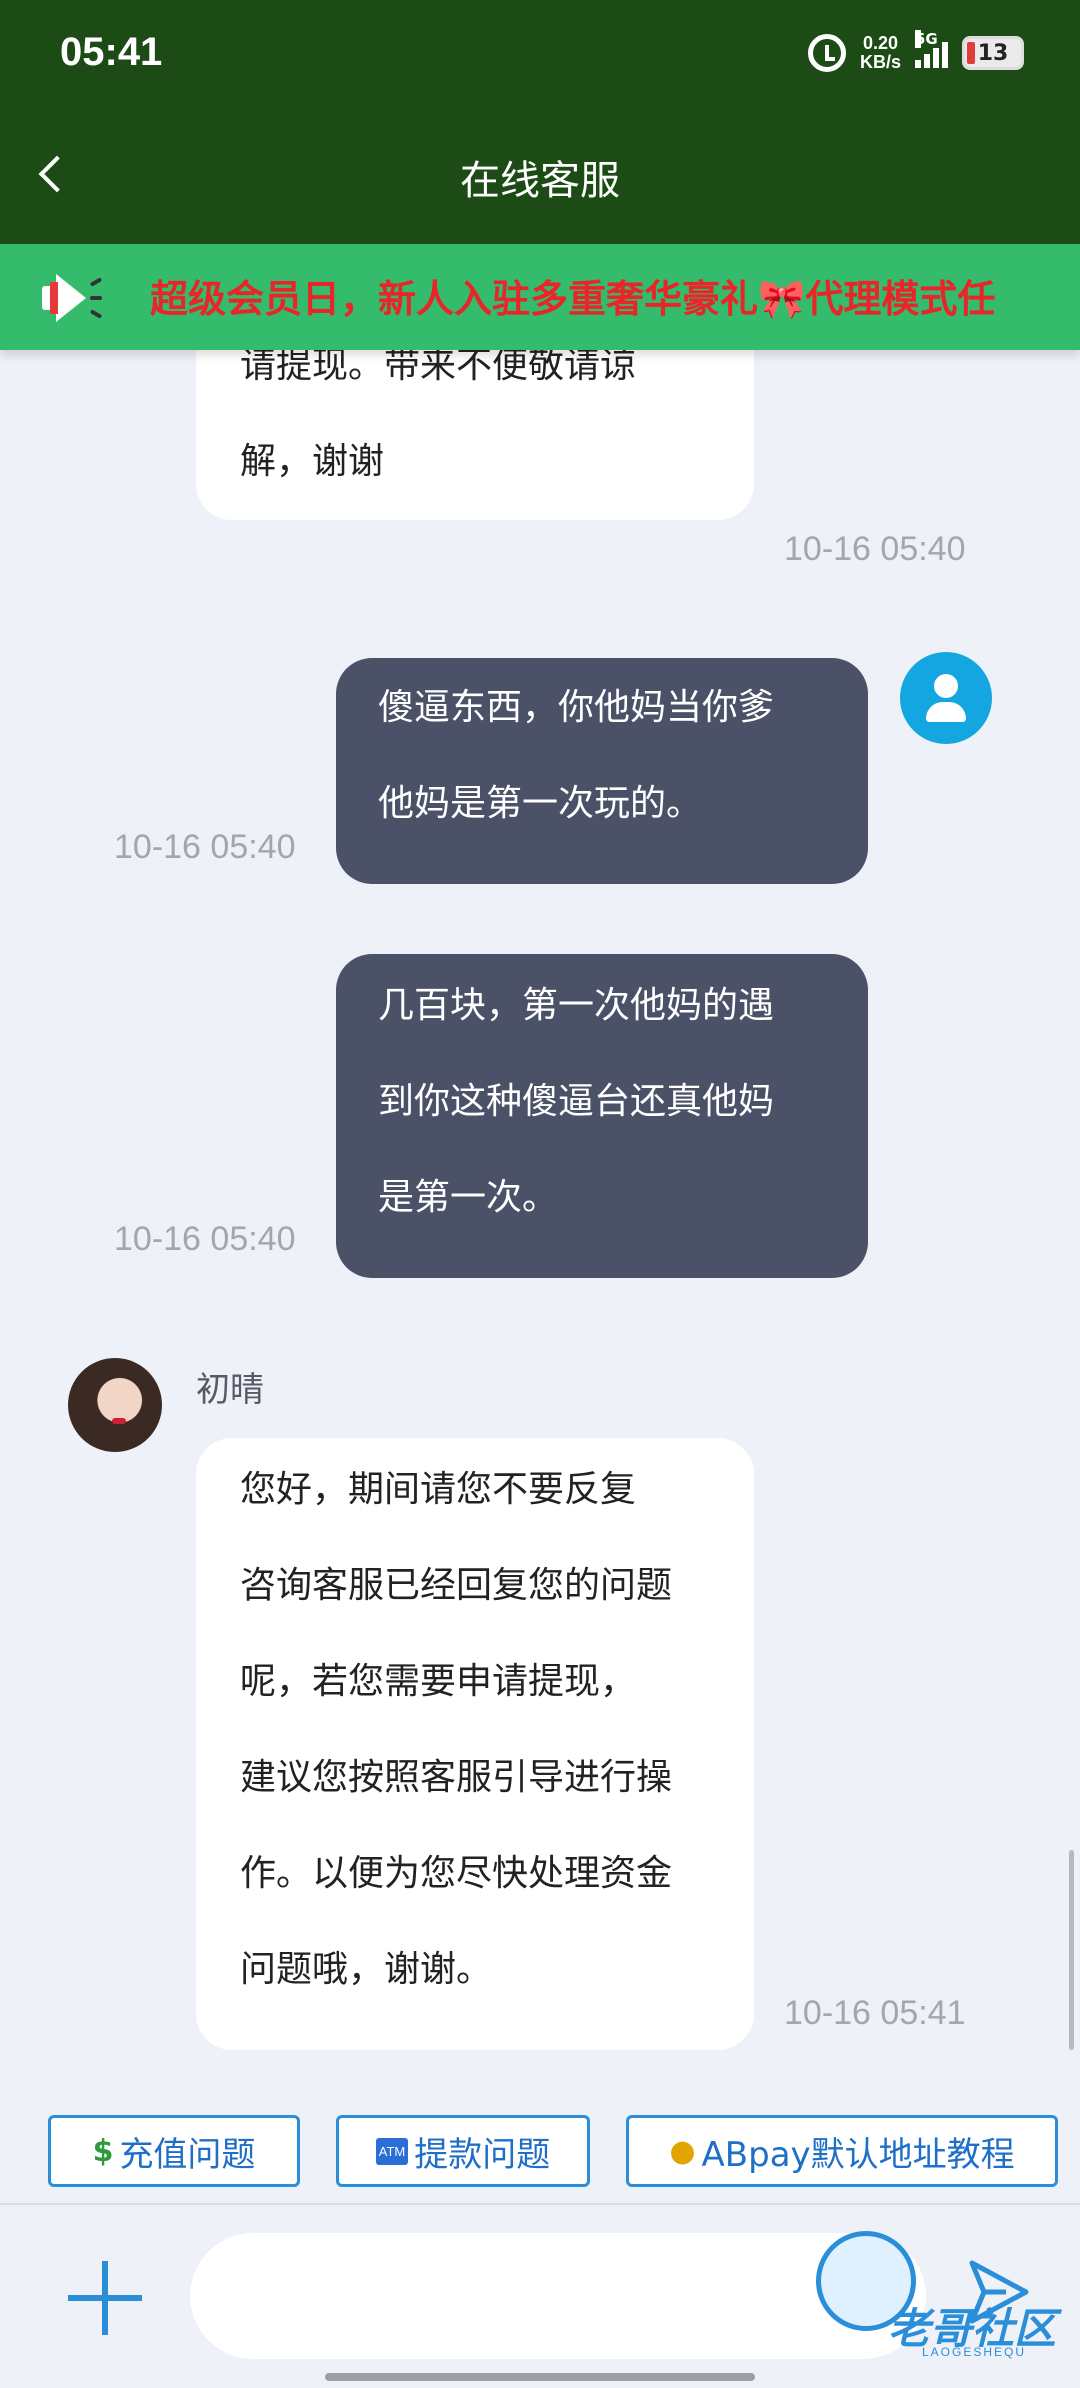 The image size is (1080, 2388). What do you see at coordinates (573, 299) in the screenshot?
I see `announcement-text: 超级会员日，新人入驻多重奢华豪礼🎀代理模式任` at bounding box center [573, 299].